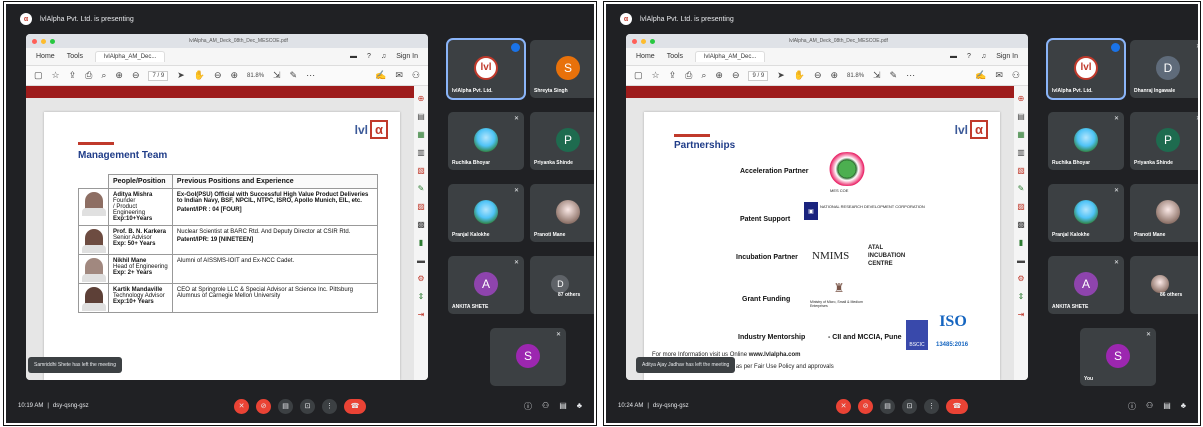 This screenshot has width=1203, height=427. What do you see at coordinates (43, 41) in the screenshot?
I see `minimize-window-icon` at bounding box center [43, 41].